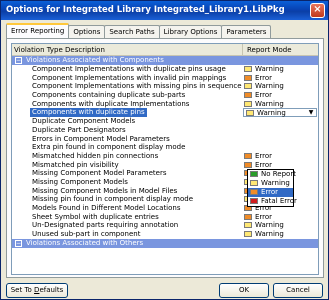  Describe the element at coordinates (80, 181) in the screenshot. I see `violation-description: Missing Component Models` at that location.